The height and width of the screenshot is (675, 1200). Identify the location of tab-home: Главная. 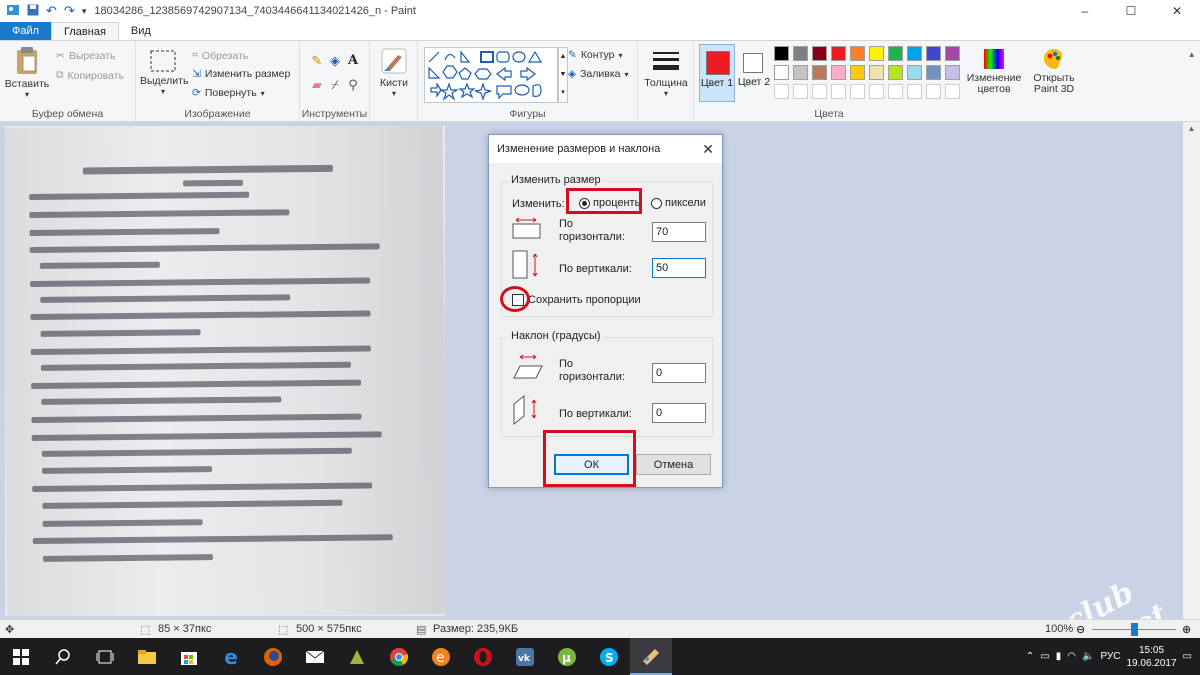
(85, 31).